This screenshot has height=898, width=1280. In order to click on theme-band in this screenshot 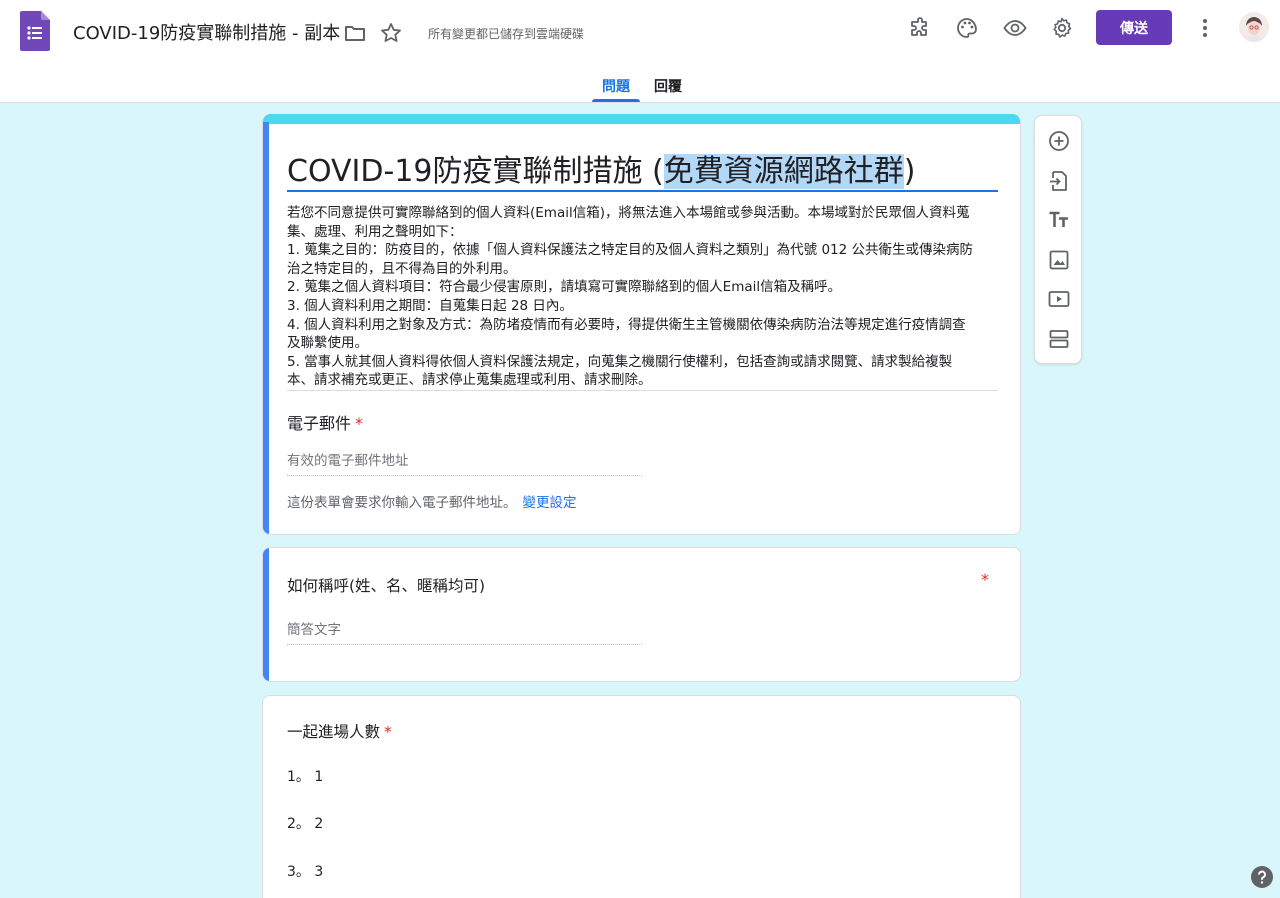, I will do `click(641, 119)`.